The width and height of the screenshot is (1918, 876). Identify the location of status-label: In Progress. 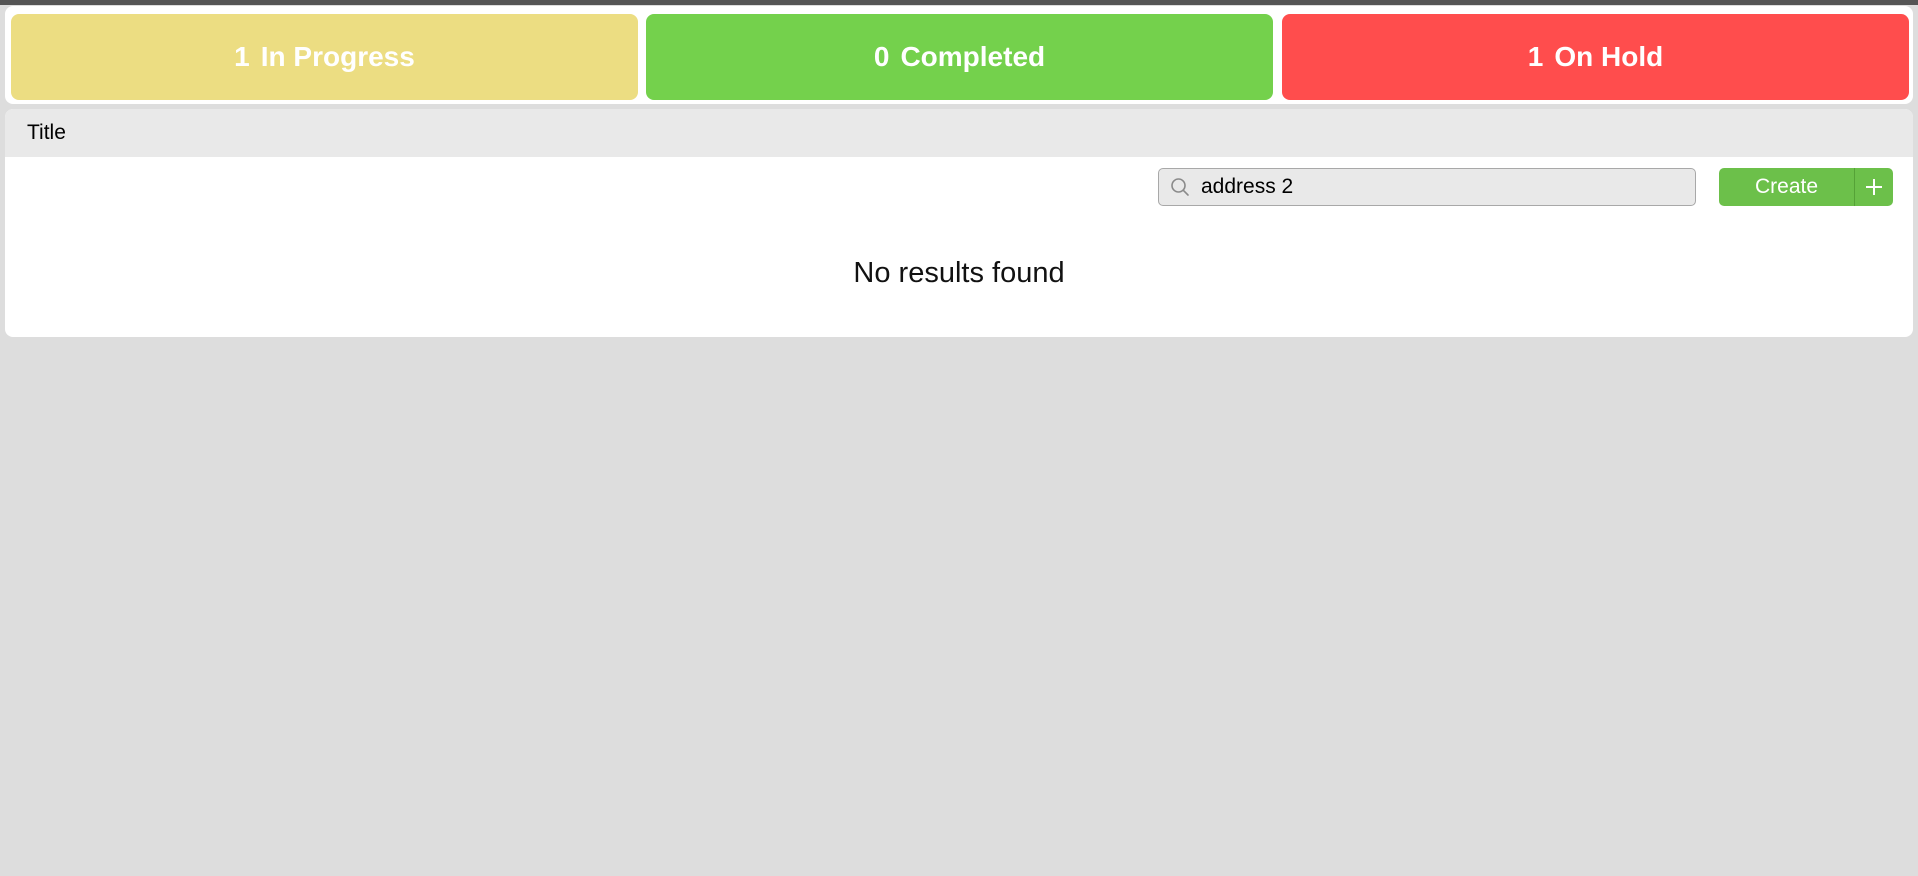
(337, 56).